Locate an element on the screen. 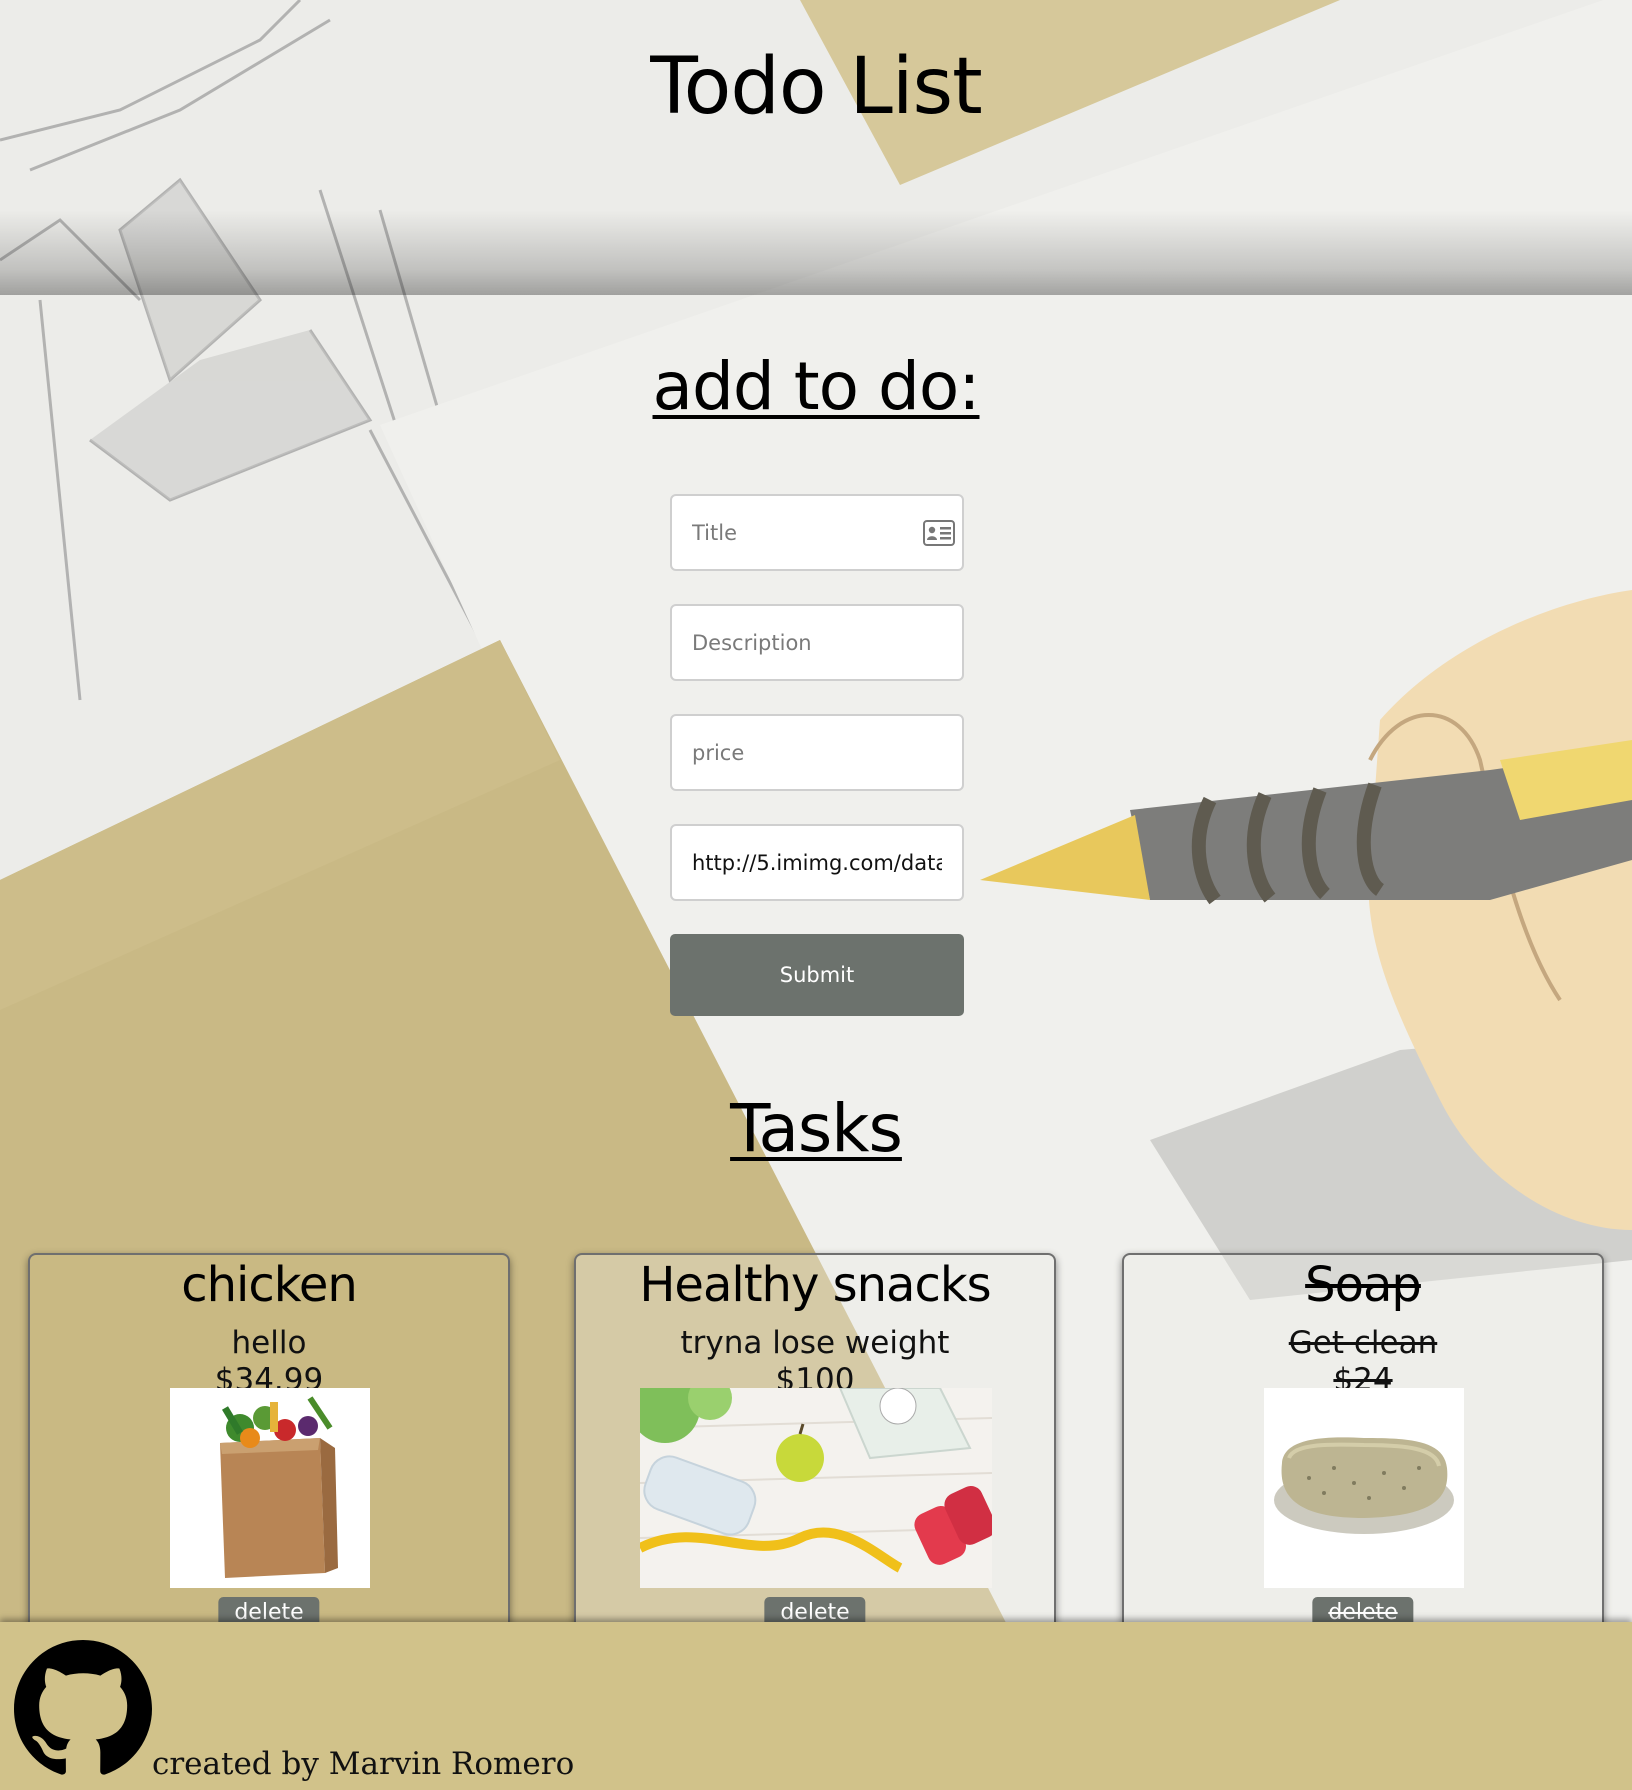  task-description: hello is located at coordinates (269, 1343).